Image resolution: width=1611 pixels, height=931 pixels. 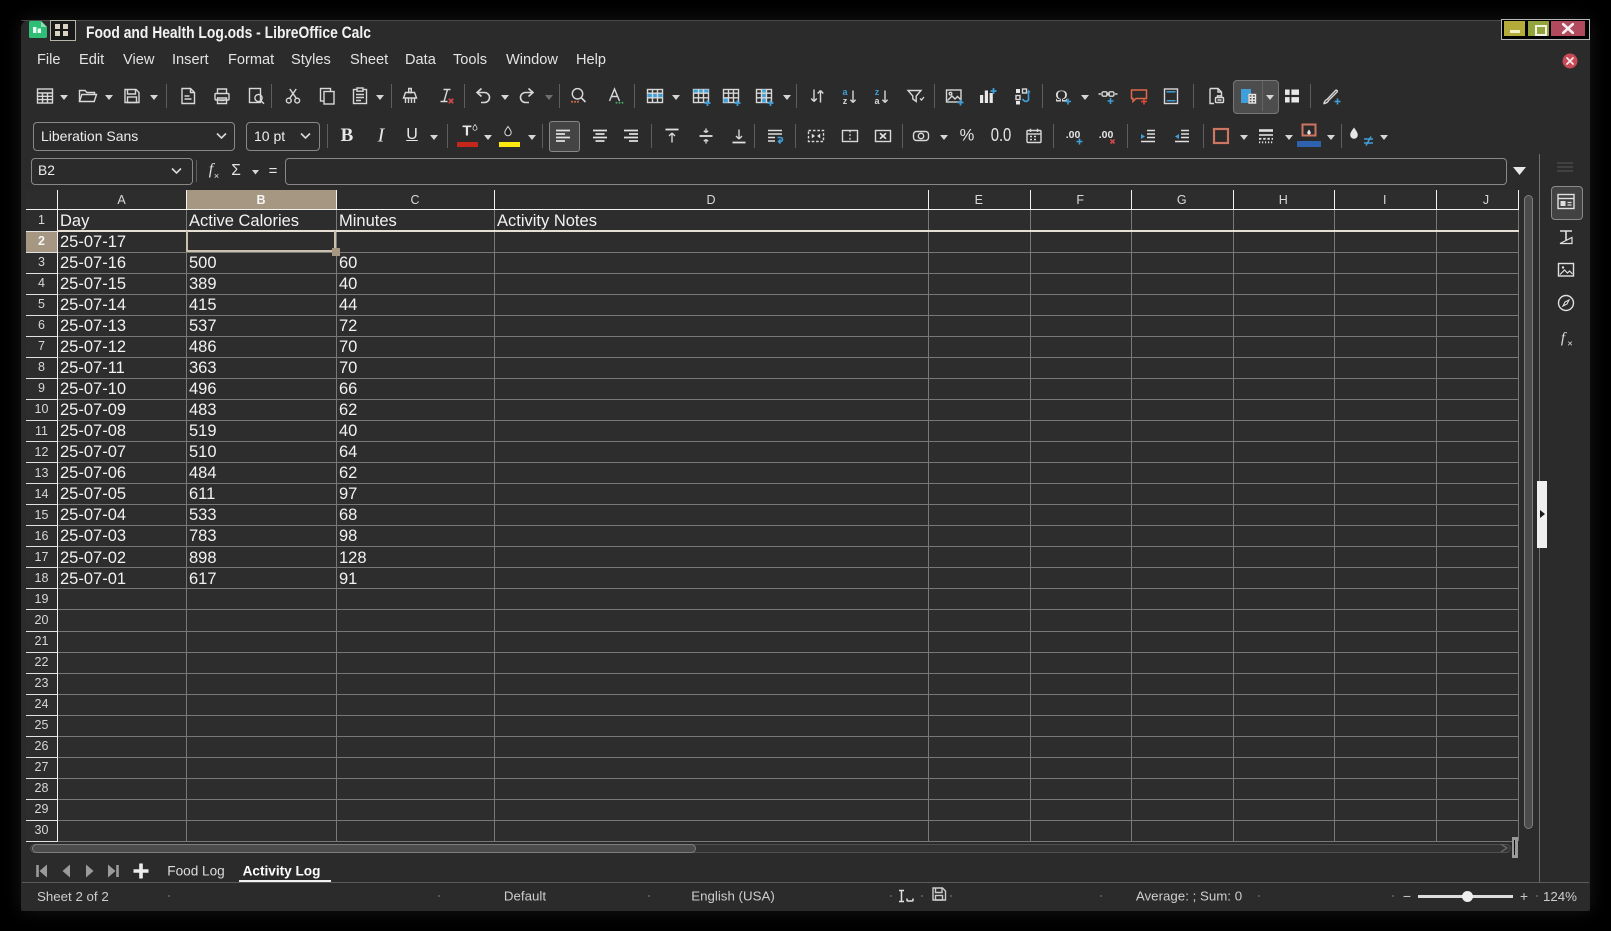 I want to click on svg-text: .00, so click(x=1073, y=135).